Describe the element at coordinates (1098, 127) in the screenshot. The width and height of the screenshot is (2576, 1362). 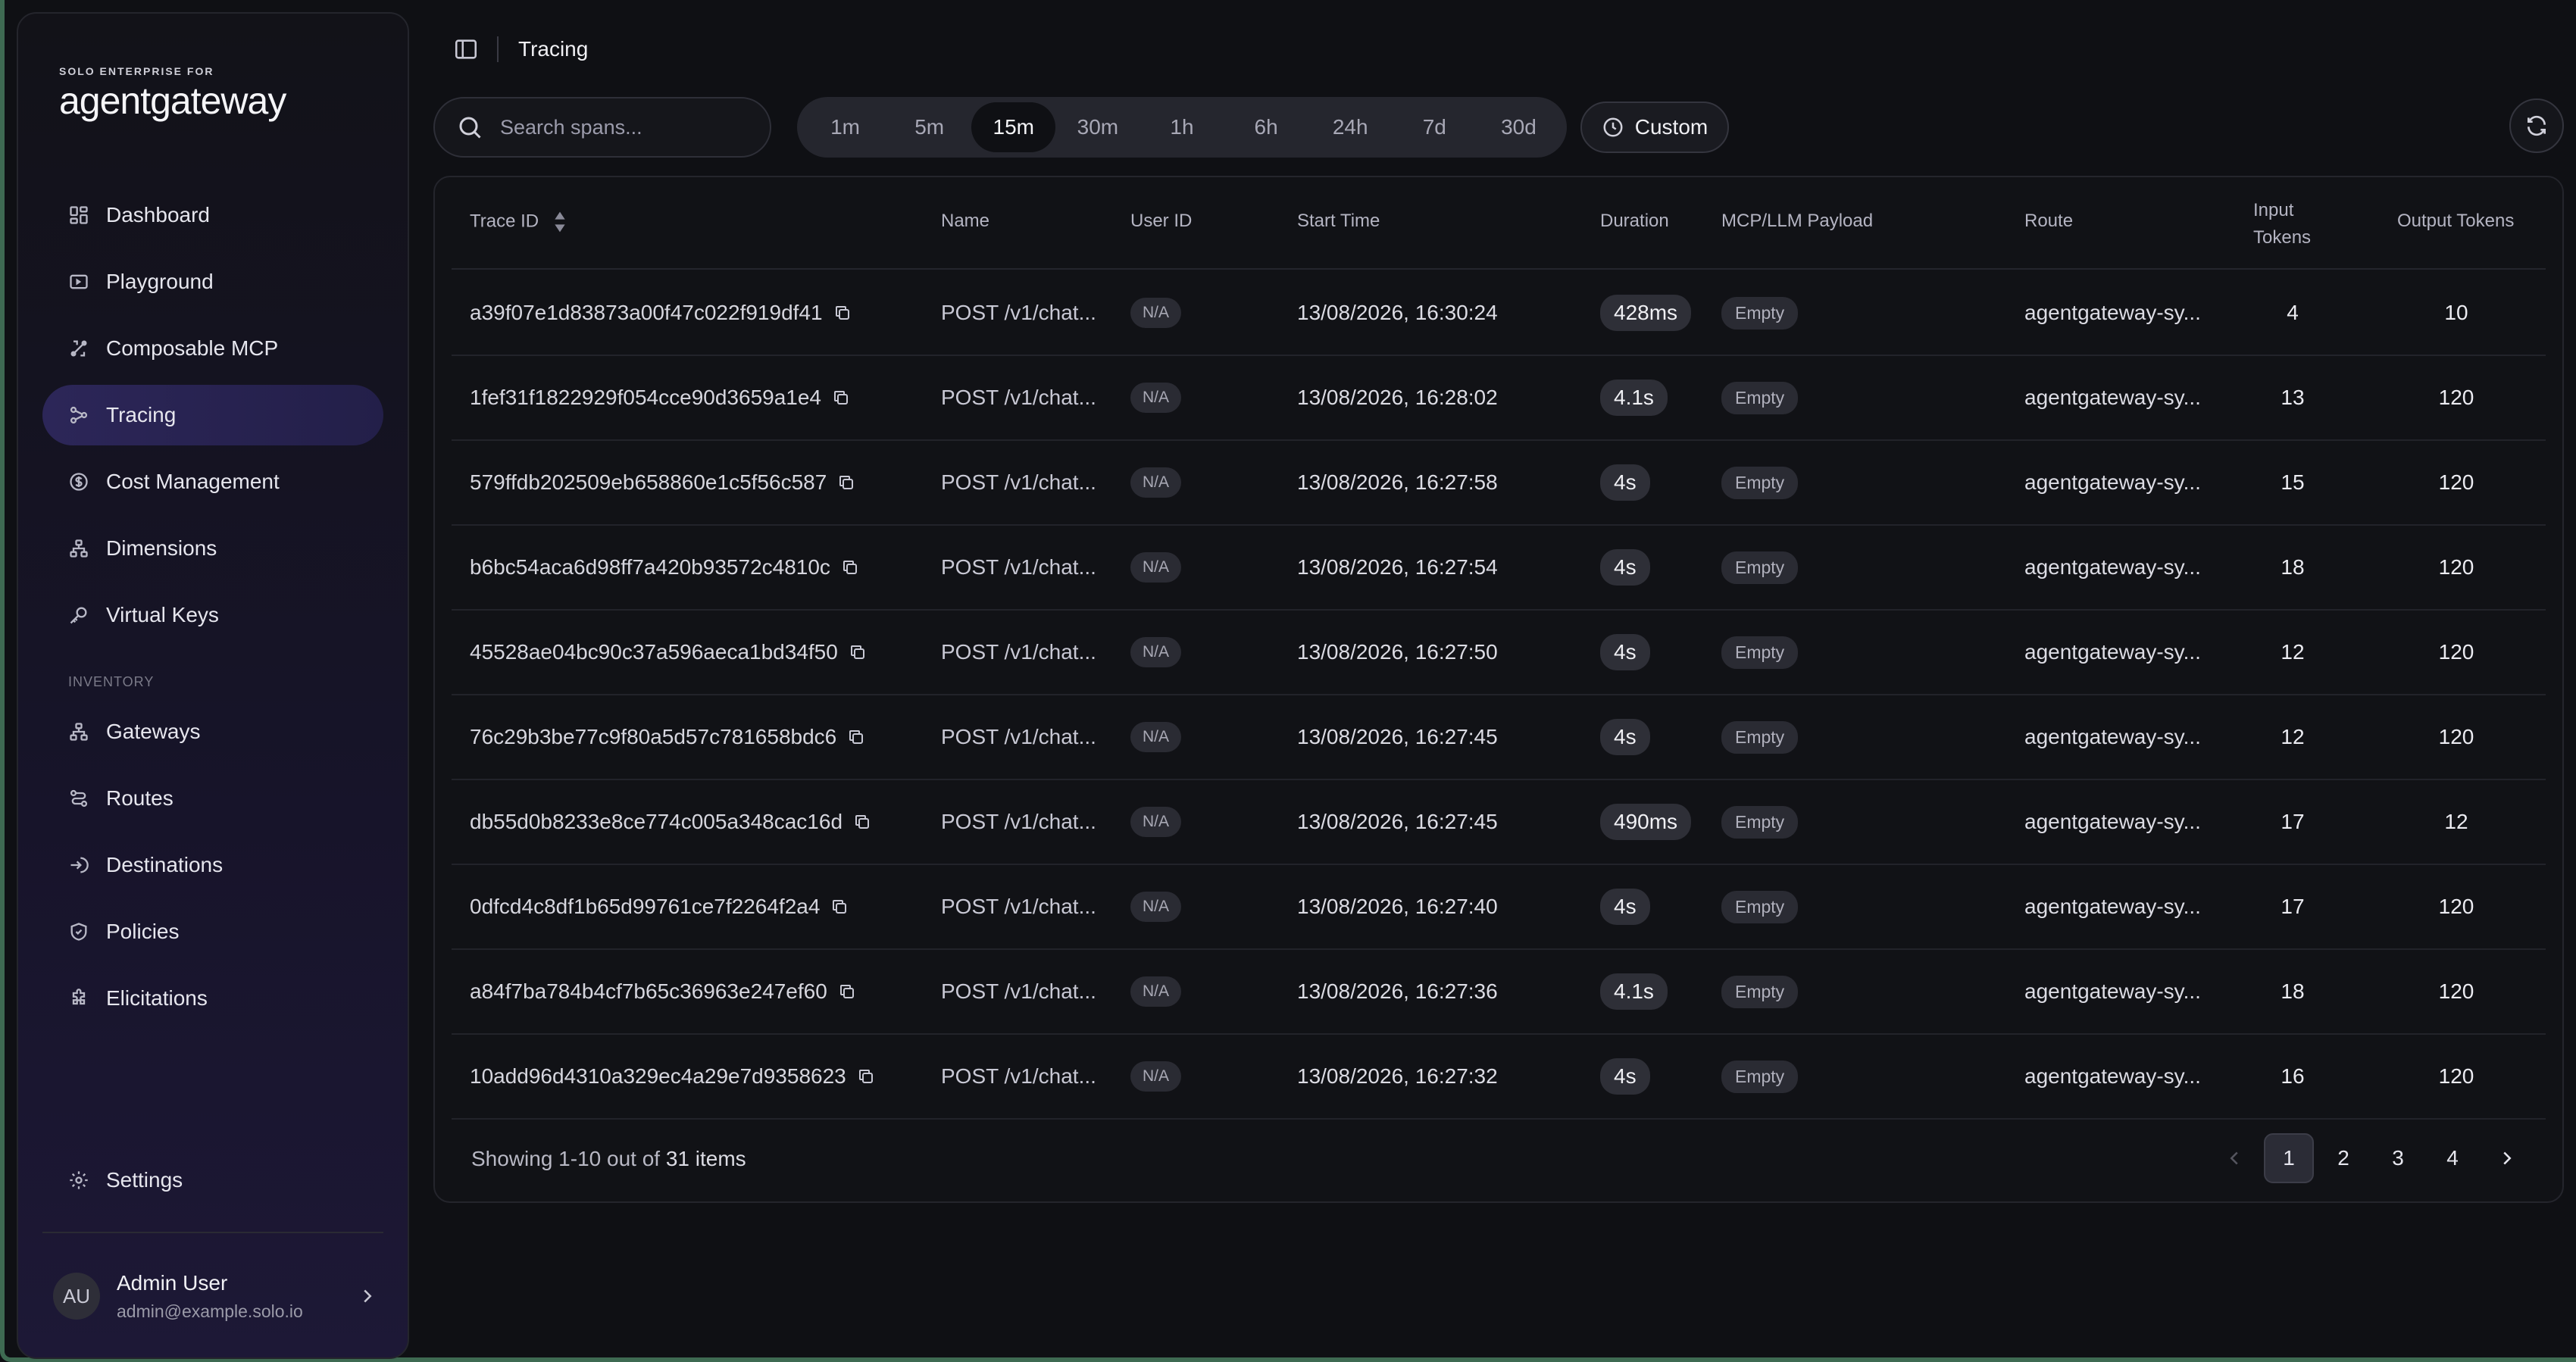
I see `range-30m: 30m` at that location.